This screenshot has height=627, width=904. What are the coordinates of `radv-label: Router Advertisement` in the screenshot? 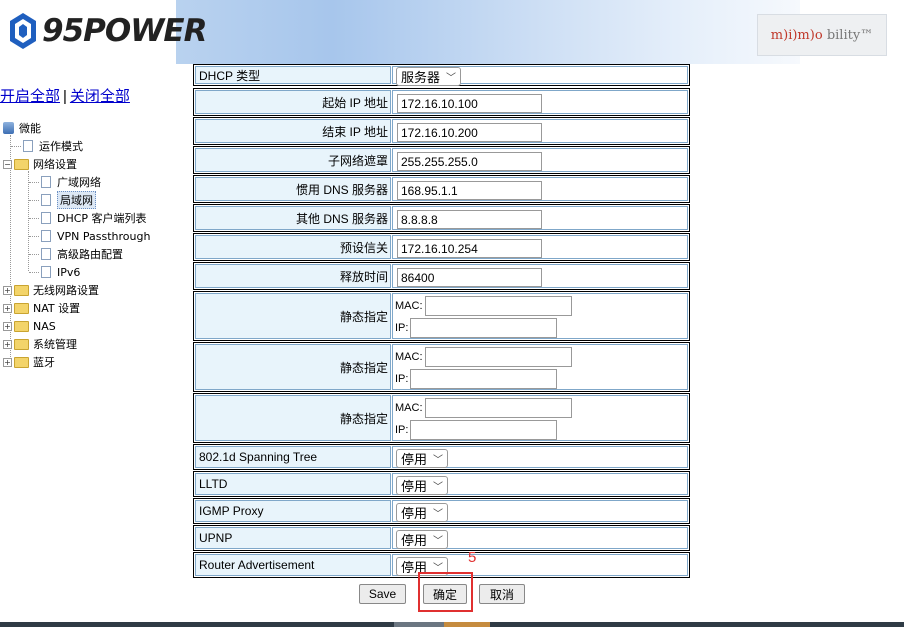 It's located at (293, 565).